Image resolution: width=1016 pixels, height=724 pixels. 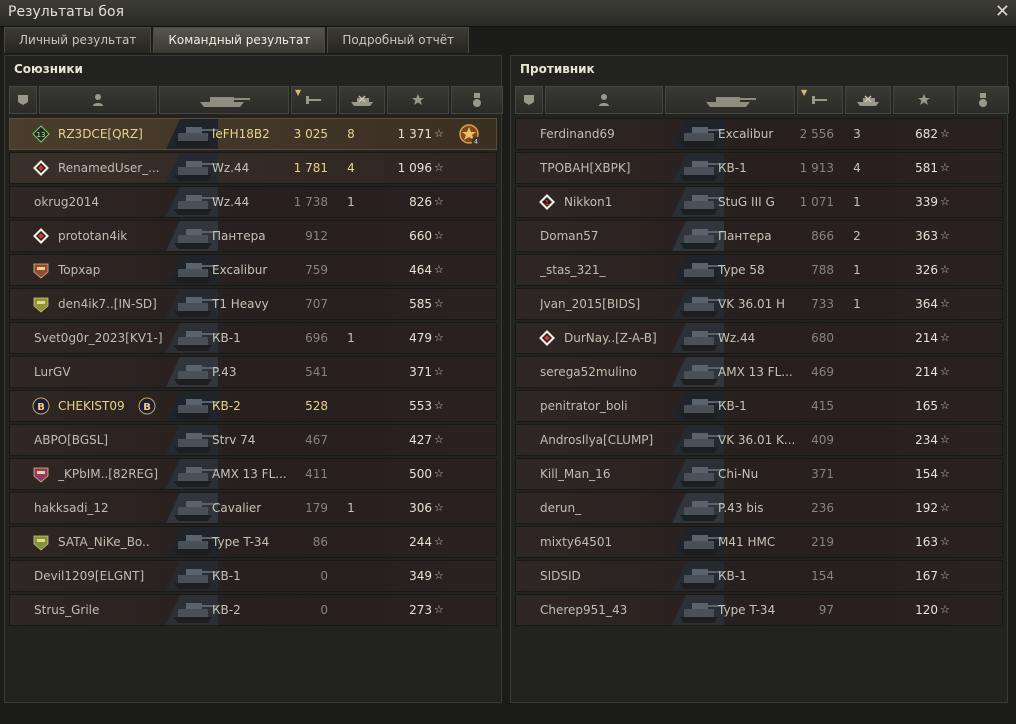 What do you see at coordinates (253, 474) in the screenshot?
I see `allies-player-row: _KPbIM..[82REG] AMX 13 FL... 411 500 ☆` at bounding box center [253, 474].